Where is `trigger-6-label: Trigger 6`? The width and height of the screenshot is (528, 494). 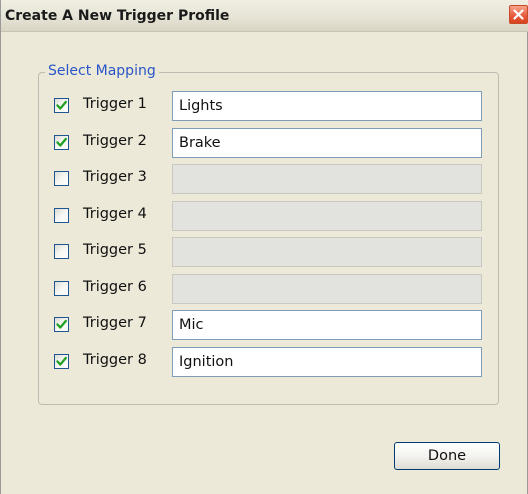
trigger-6-label: Trigger 6 is located at coordinates (115, 287).